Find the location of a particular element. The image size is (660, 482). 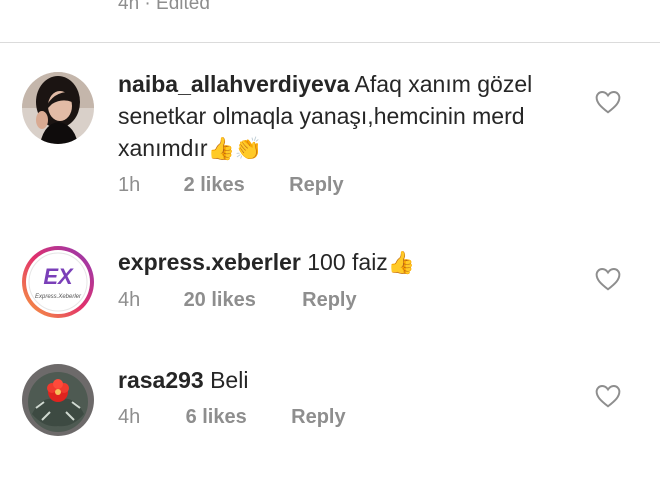

svg-text: EX is located at coordinates (58, 276).